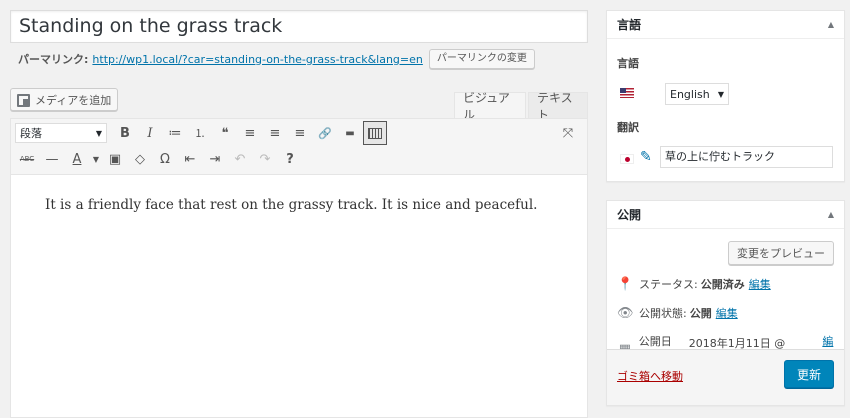 The image size is (850, 418). What do you see at coordinates (490, 106) in the screenshot?
I see `tab-visual: ビジュアル` at bounding box center [490, 106].